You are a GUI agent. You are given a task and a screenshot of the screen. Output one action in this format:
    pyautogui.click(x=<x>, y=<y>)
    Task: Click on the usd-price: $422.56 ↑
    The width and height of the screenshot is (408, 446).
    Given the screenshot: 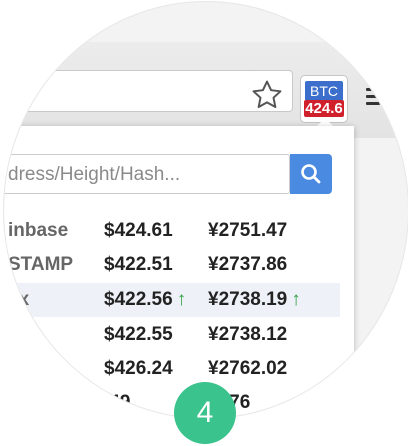 What is the action you would take?
    pyautogui.click(x=145, y=300)
    